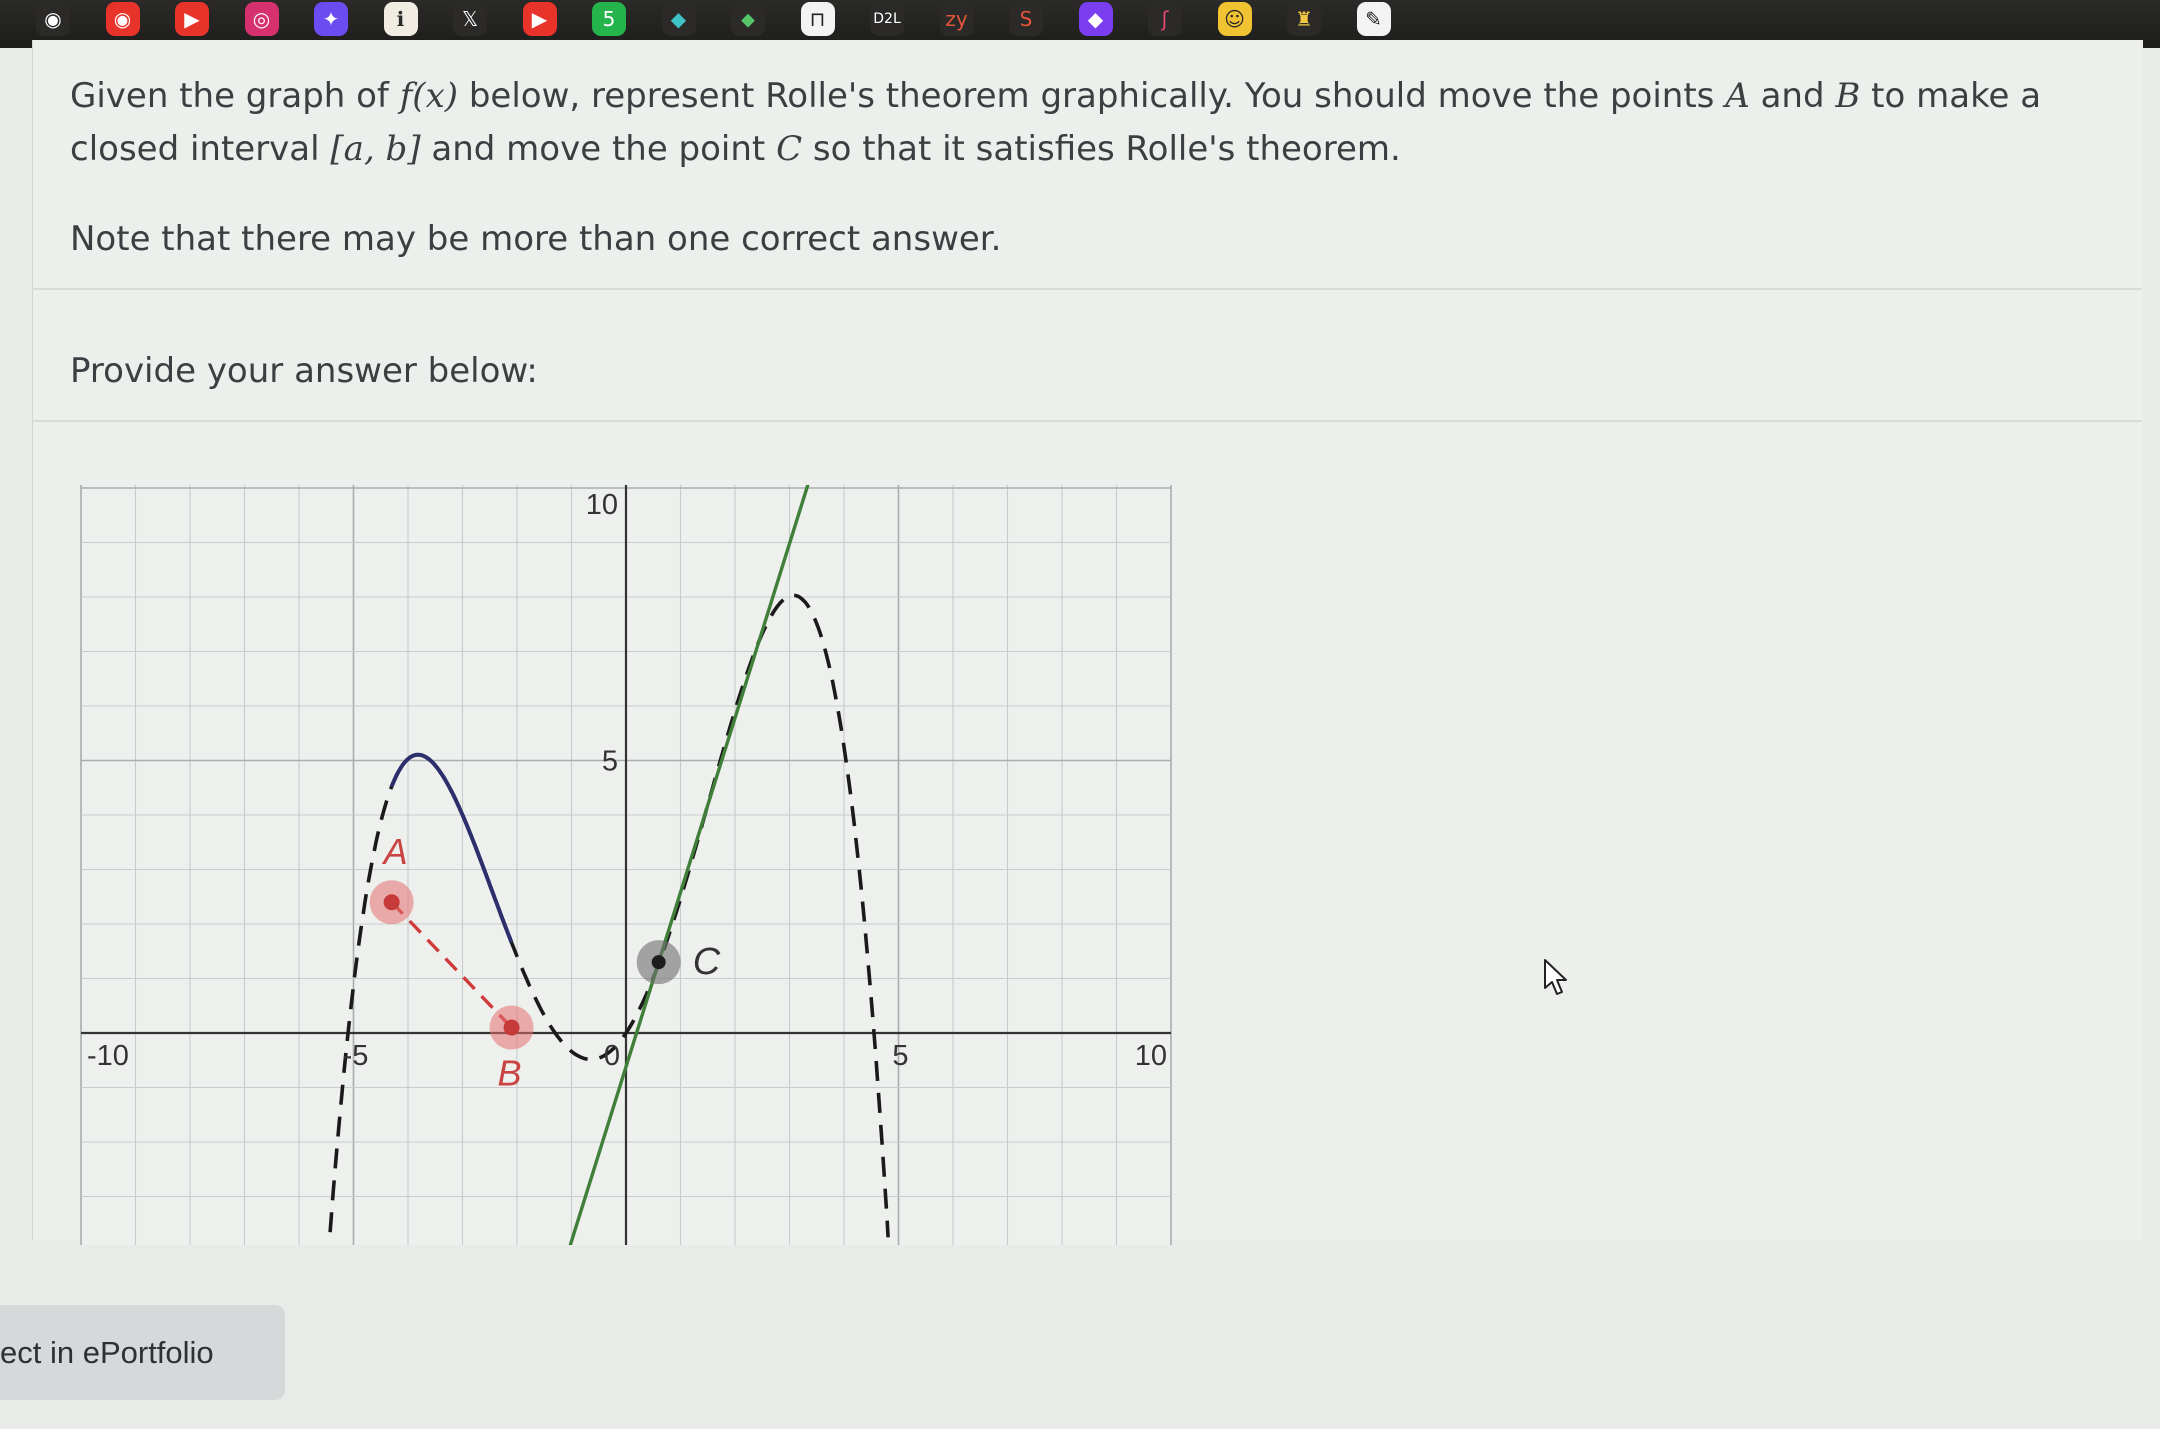  Describe the element at coordinates (658, 962) in the screenshot. I see `point-c-center` at that location.